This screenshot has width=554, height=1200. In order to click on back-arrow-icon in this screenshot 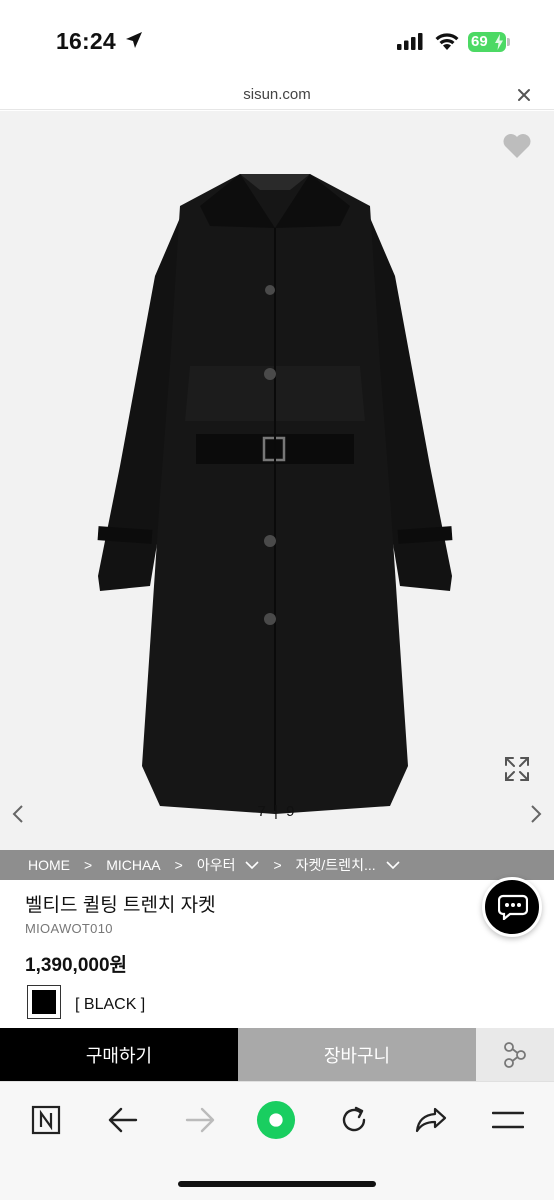, I will do `click(123, 1120)`.